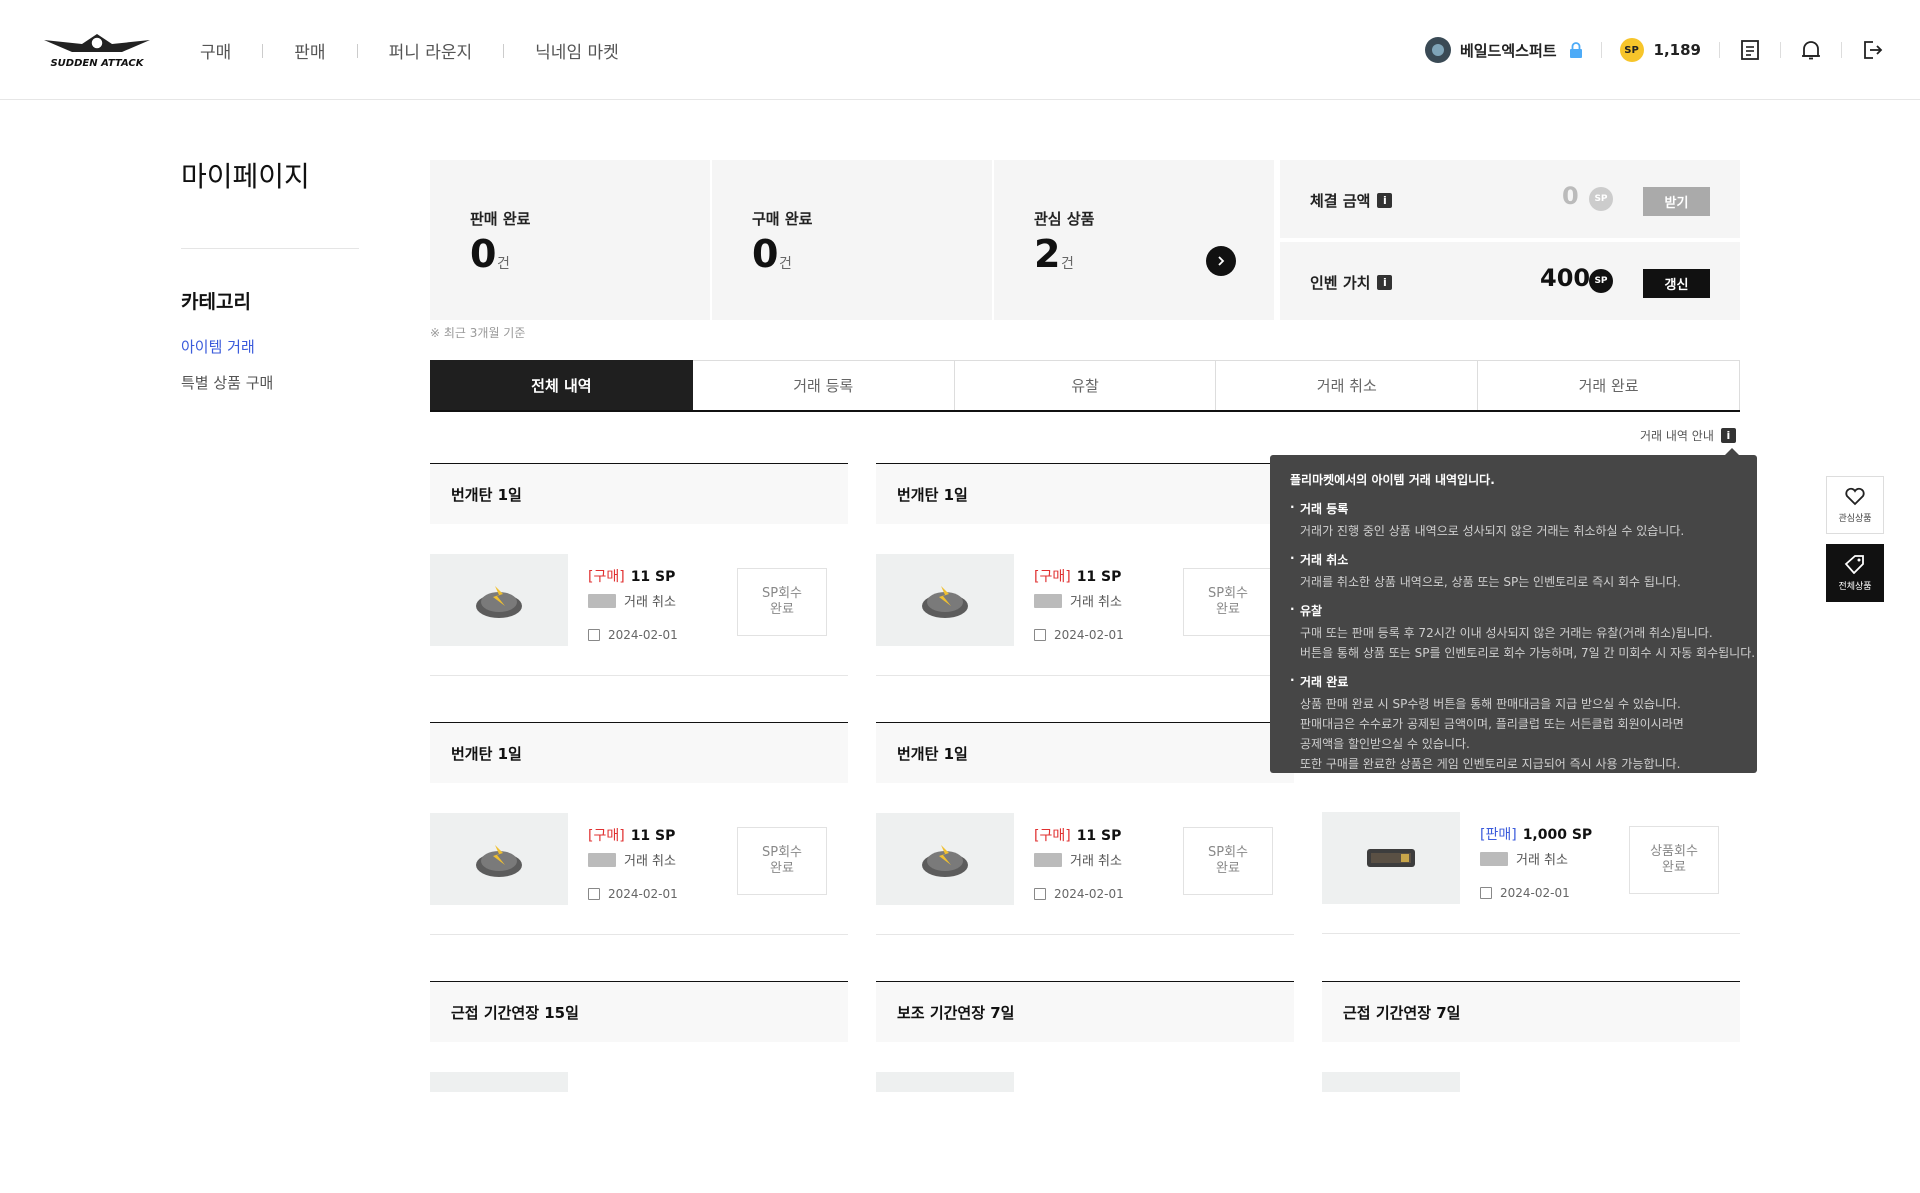  Describe the element at coordinates (1676, 201) in the screenshot. I see `receive-button: 받기` at that location.